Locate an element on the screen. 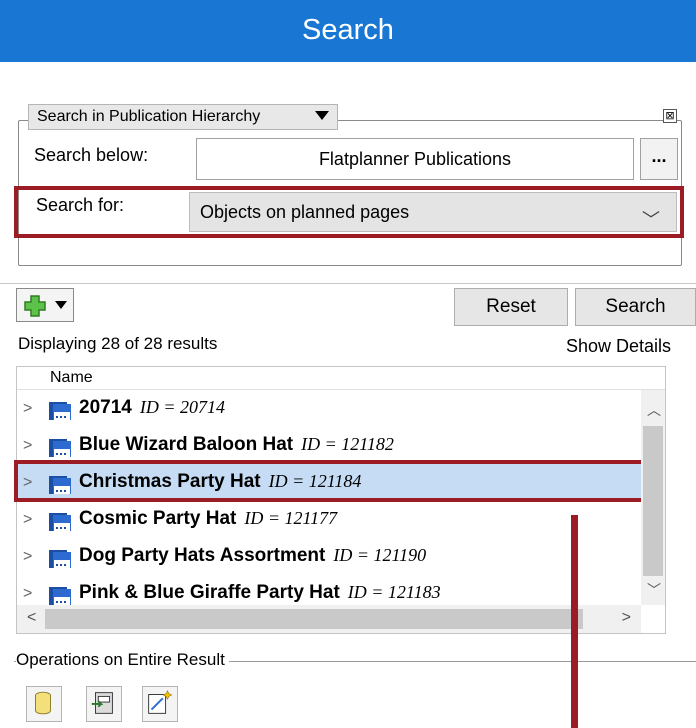 This screenshot has height=728, width=696. item-name: Pink & Blue Giraffe Party Hat is located at coordinates (209, 592).